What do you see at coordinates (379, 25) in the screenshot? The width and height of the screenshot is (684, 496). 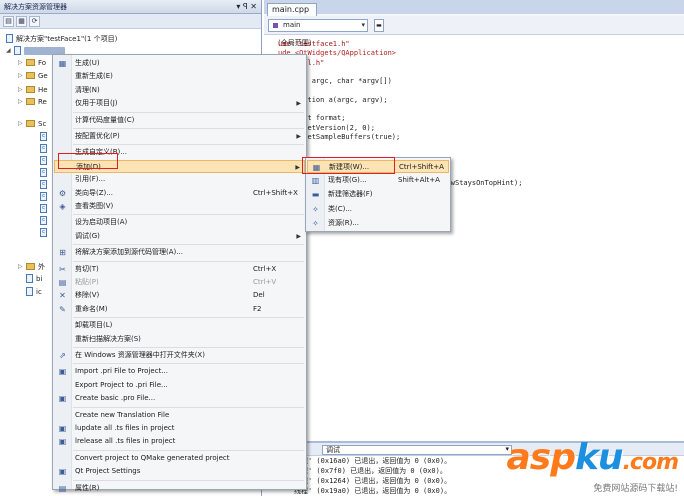 I see `split-button: ▬` at bounding box center [379, 25].